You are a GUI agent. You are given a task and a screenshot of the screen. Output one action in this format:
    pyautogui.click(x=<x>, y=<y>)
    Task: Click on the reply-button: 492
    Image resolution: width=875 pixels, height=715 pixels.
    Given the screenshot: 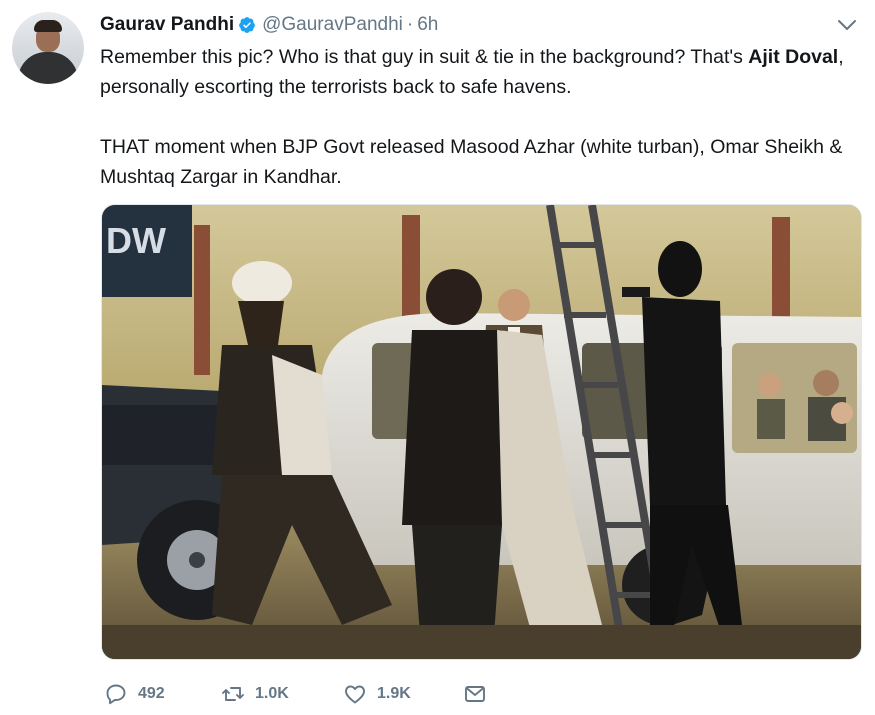 What is the action you would take?
    pyautogui.click(x=162, y=694)
    